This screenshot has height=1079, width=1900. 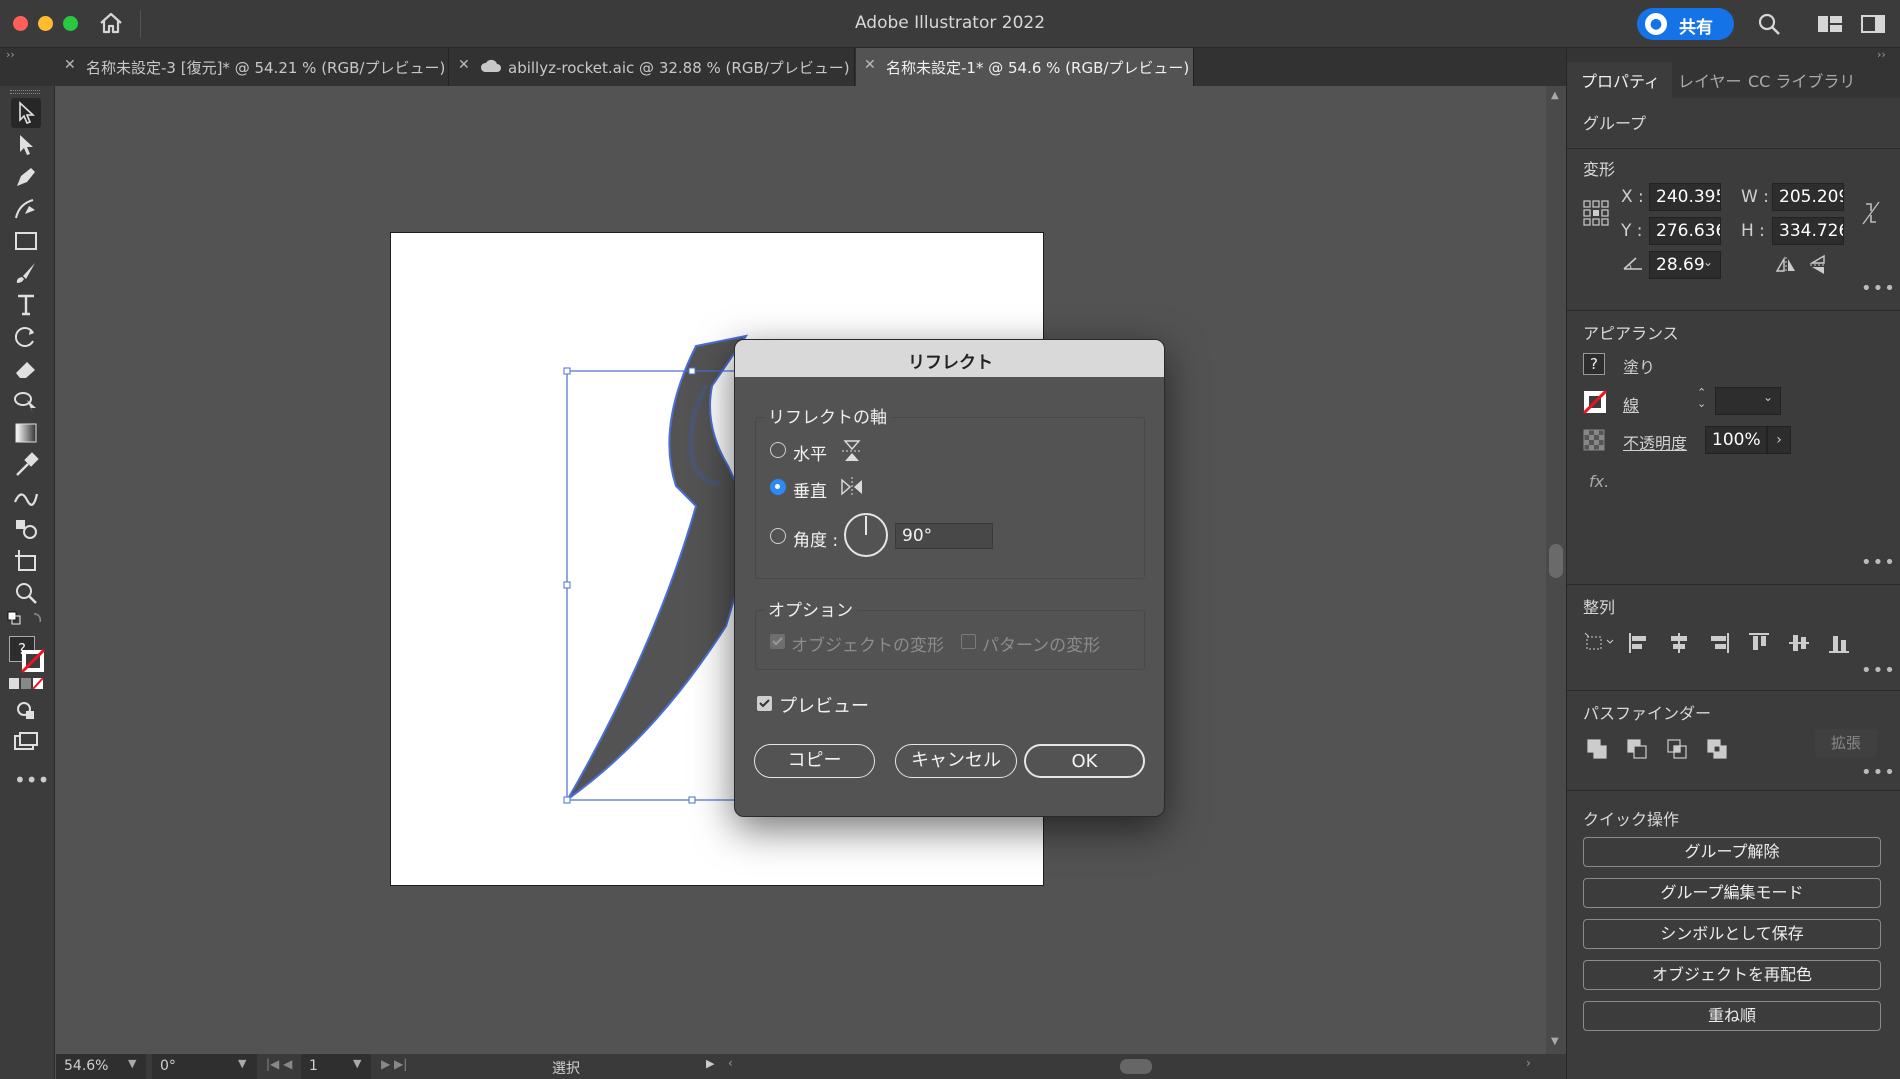 I want to click on scroll-right-arrow: ›, so click(x=1528, y=1063).